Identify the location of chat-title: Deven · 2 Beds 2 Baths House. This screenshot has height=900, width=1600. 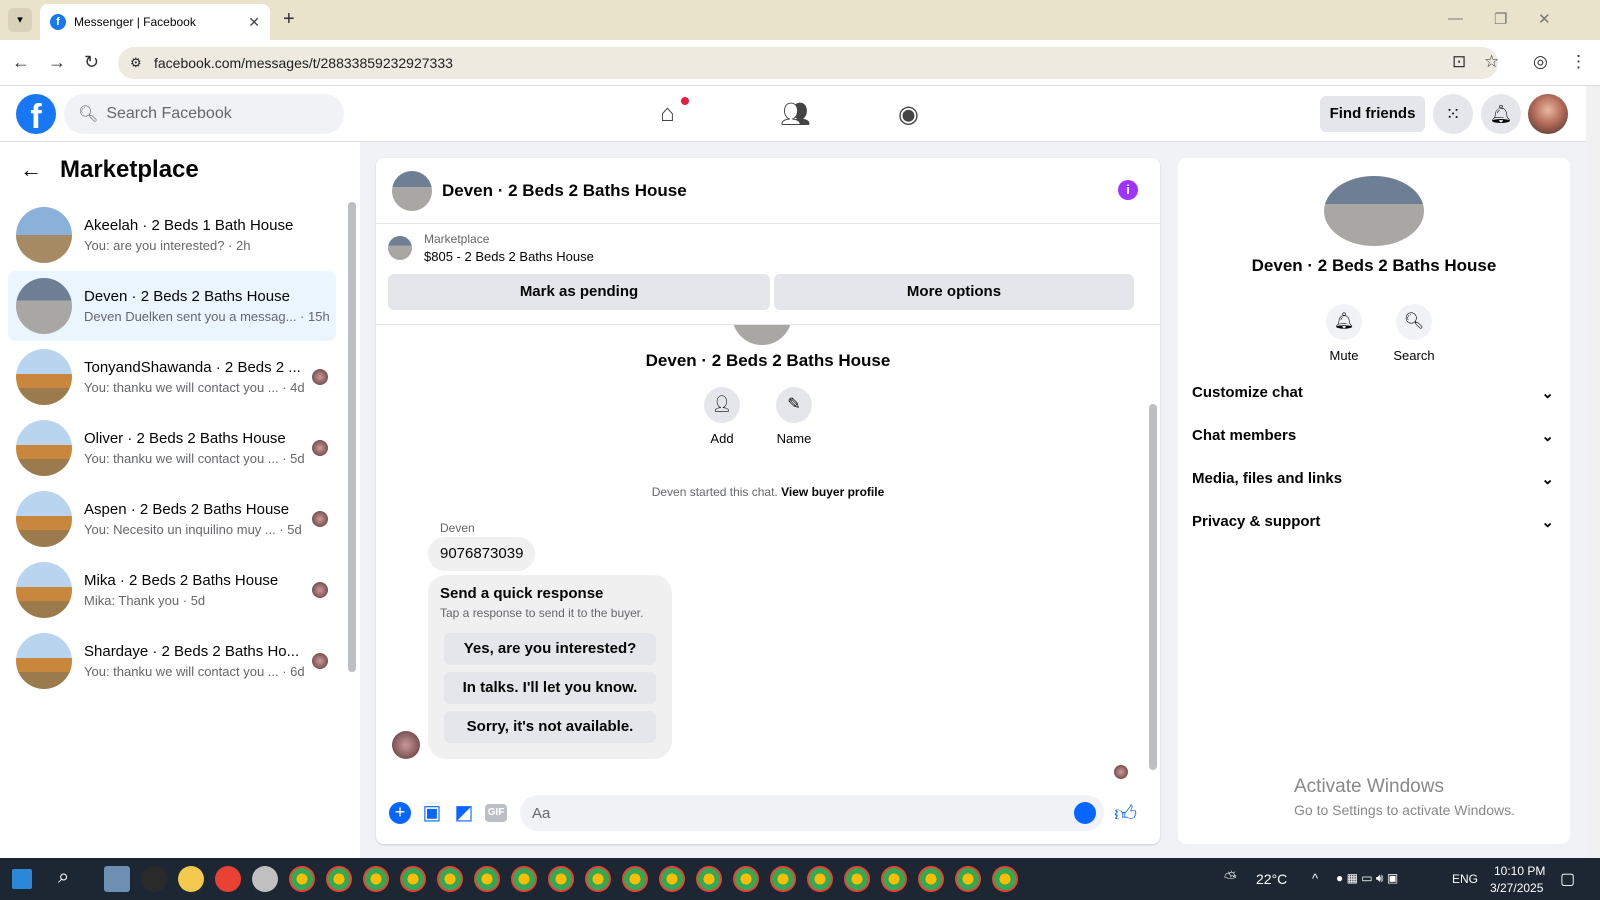
(564, 191).